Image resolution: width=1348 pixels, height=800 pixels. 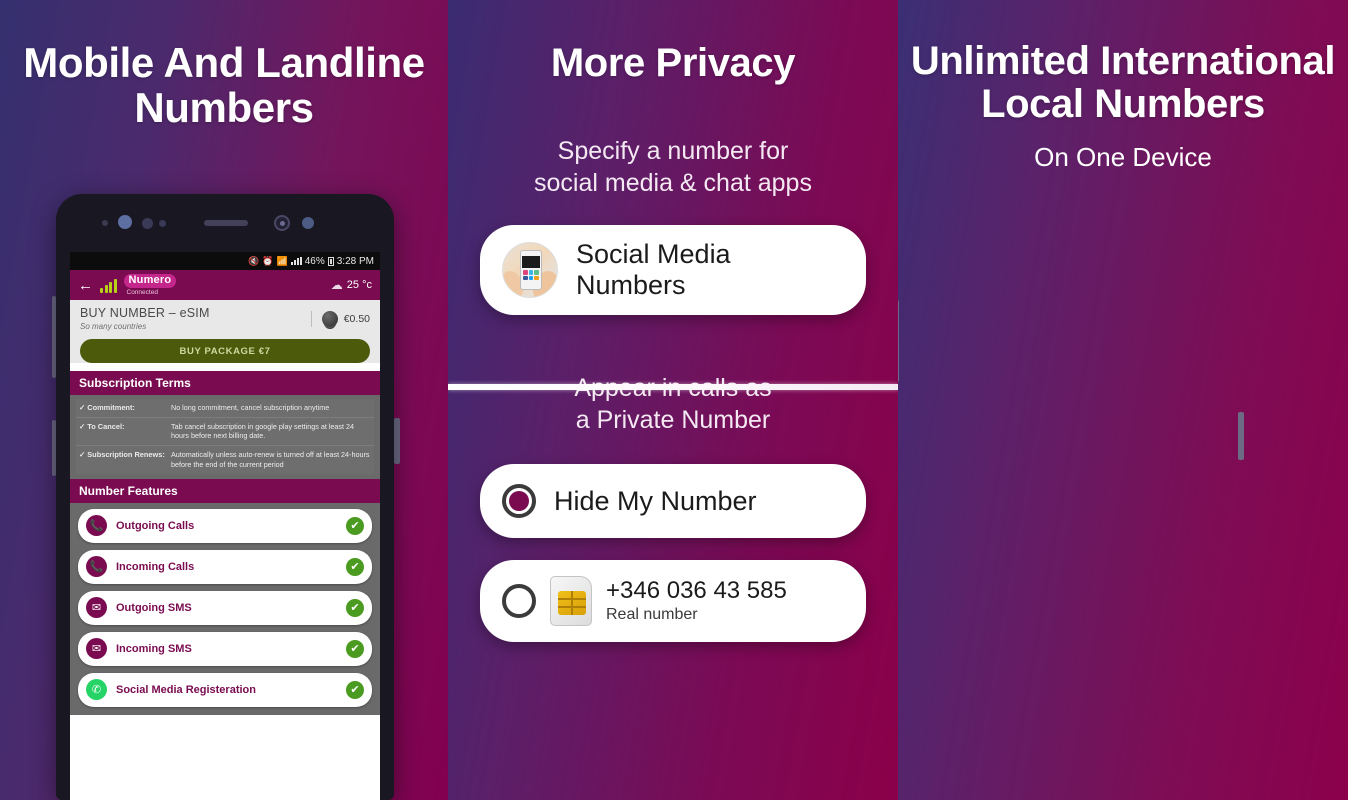 I want to click on middle-bottom-text-line2: a Private Number, so click(x=673, y=420).